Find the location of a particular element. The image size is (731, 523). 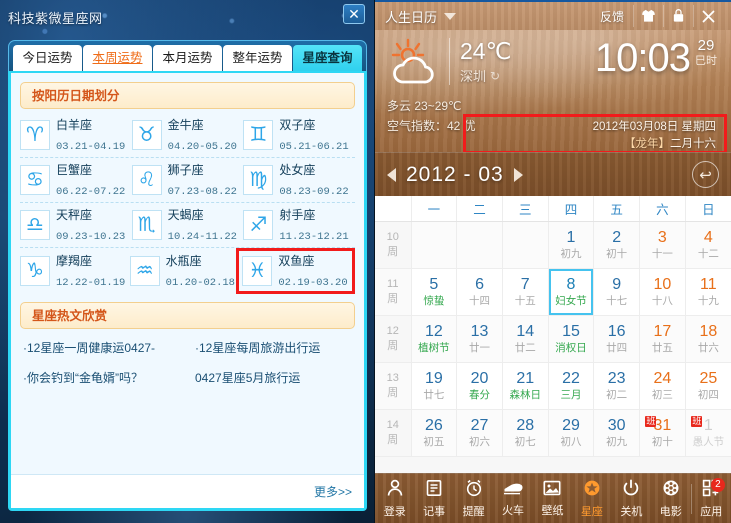

calendar-day-cell: 14 廿二 is located at coordinates (525, 339).